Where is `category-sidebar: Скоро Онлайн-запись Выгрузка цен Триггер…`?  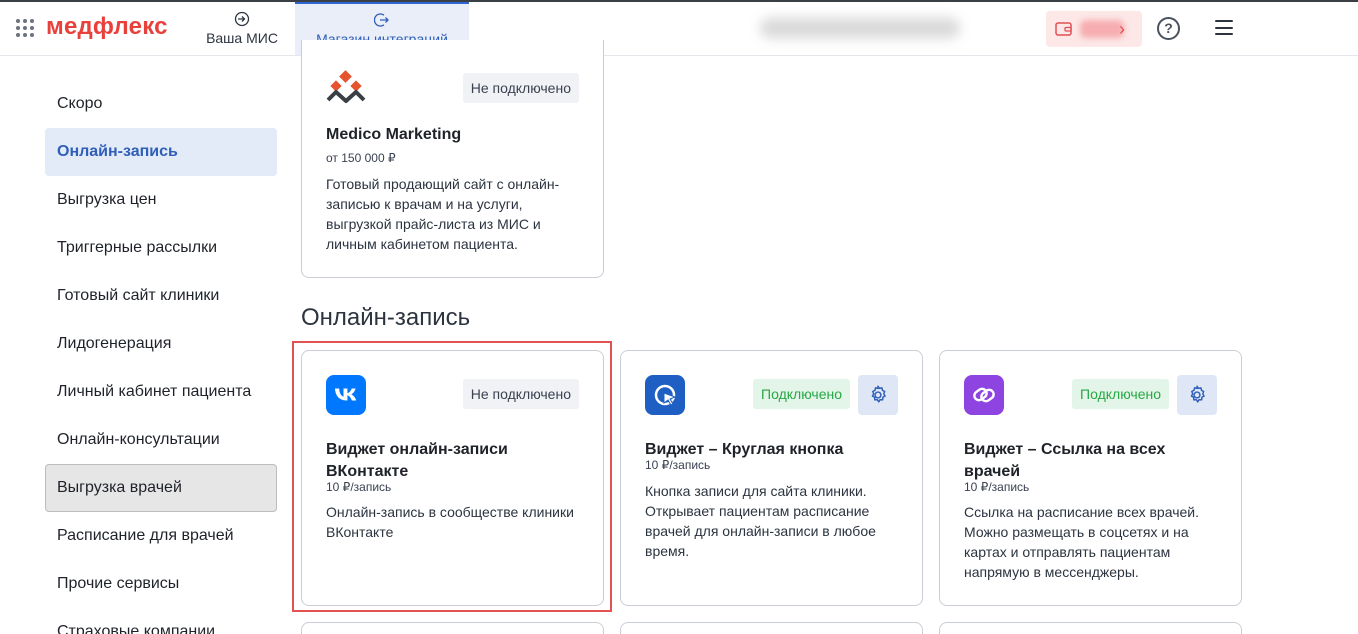 category-sidebar: Скоро Онлайн-запись Выгрузка цен Триггер… is located at coordinates (161, 357).